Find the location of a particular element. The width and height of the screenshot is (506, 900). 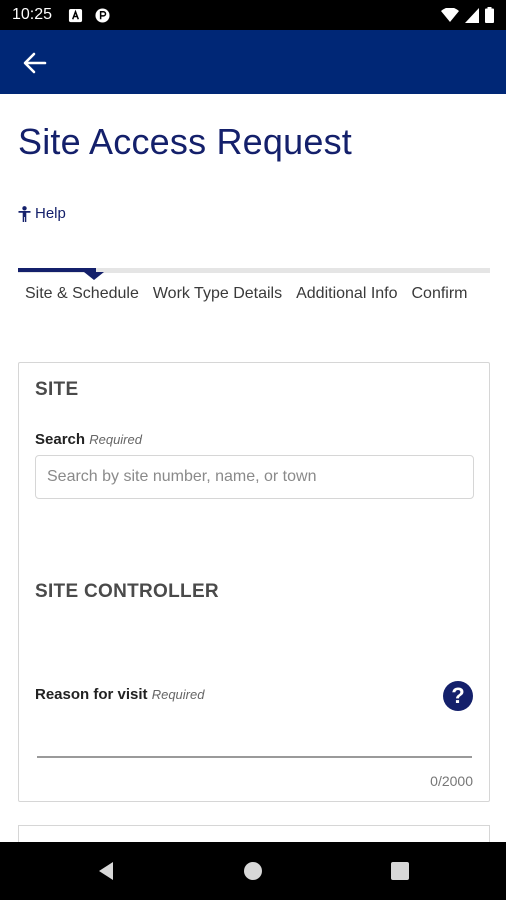

status-right-icons is located at coordinates (467, 15).